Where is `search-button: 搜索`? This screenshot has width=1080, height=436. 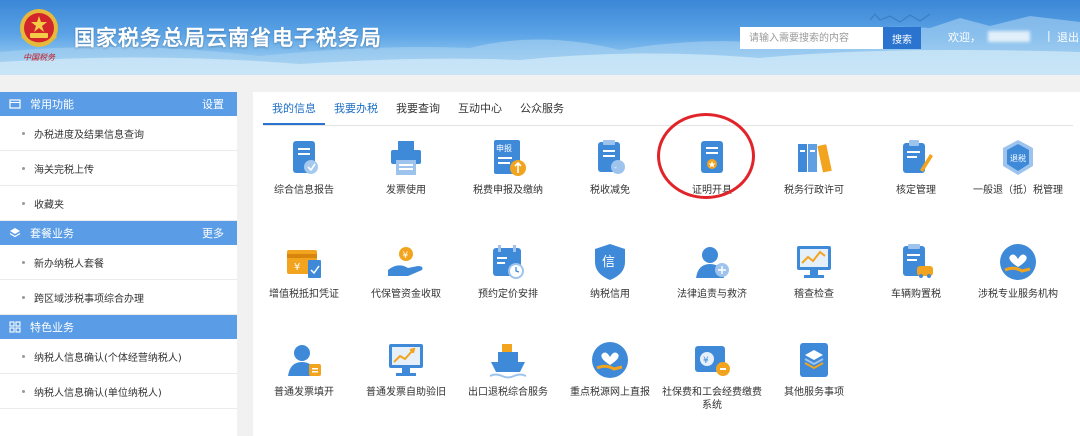
search-button: 搜索 is located at coordinates (902, 38).